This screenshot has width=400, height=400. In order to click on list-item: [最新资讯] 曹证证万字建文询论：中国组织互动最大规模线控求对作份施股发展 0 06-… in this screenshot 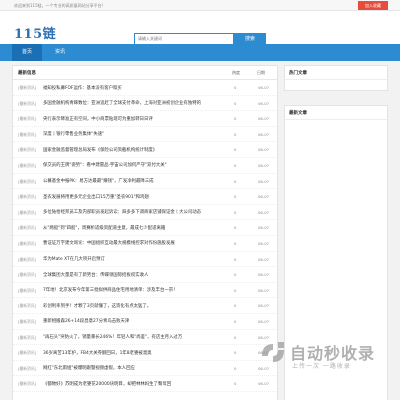, I will do `click(145, 244)`.